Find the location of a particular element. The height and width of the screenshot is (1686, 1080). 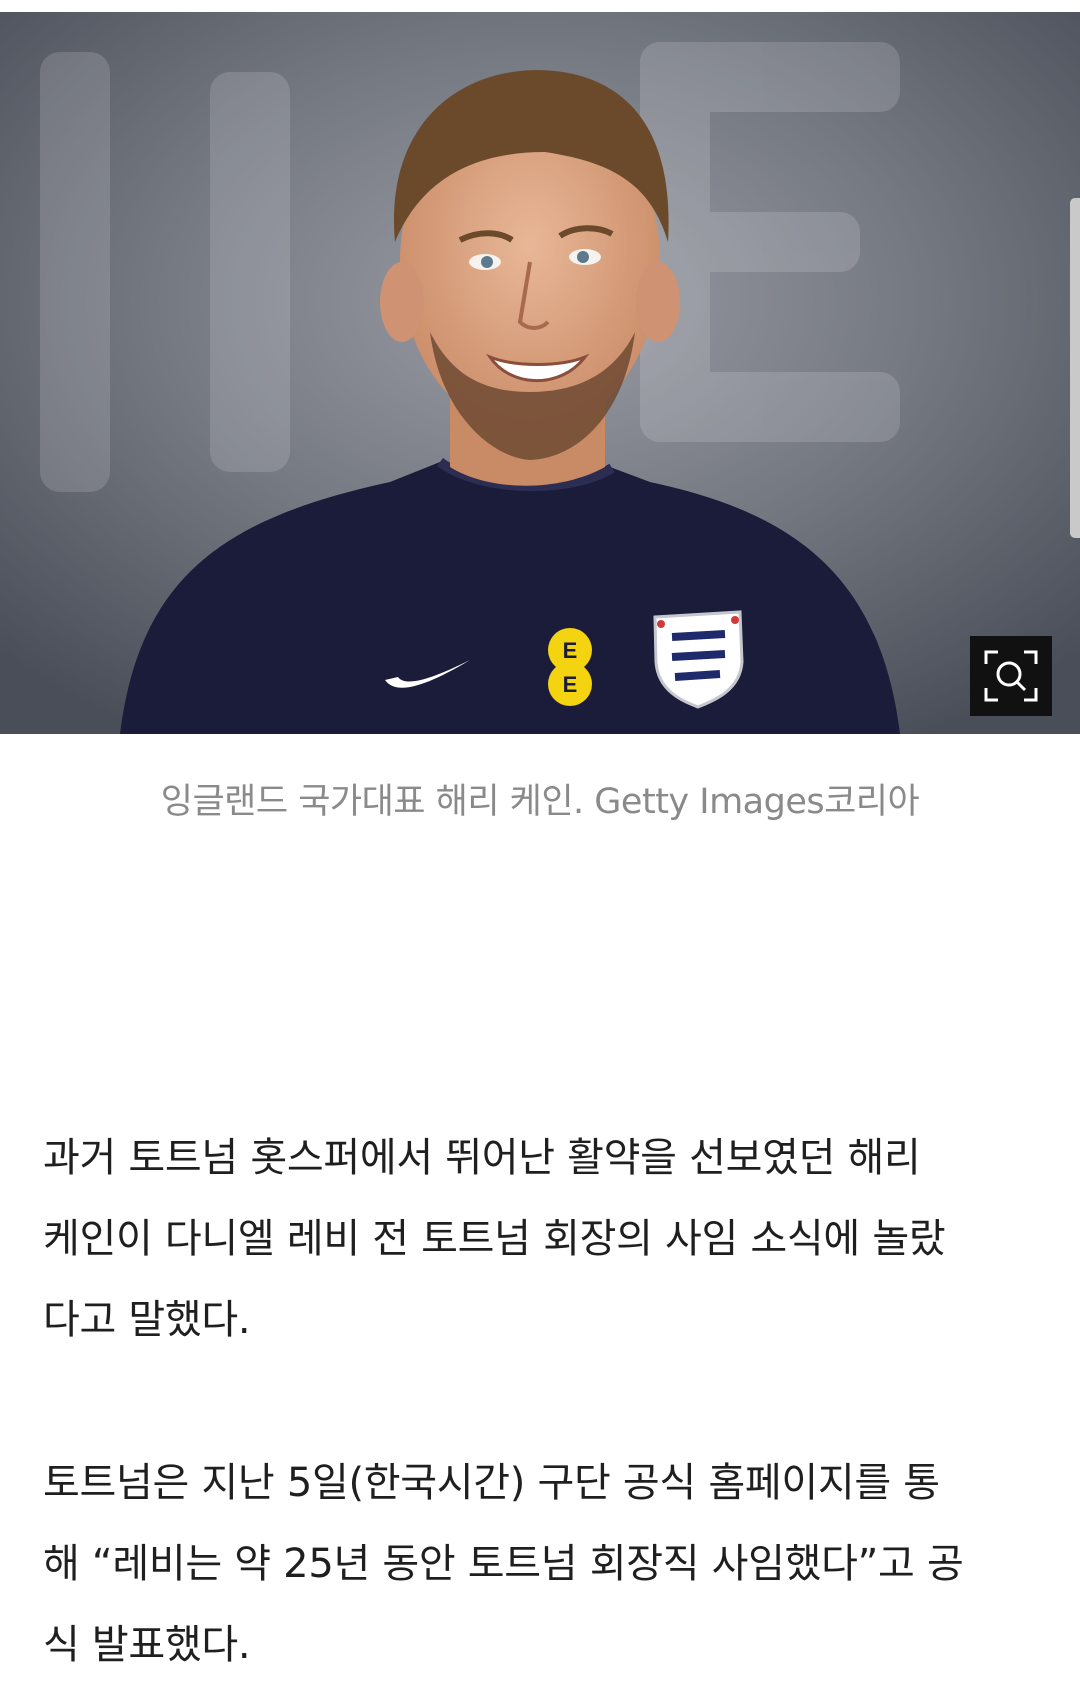

paragraph-line: 과거 토트넘 홋스퍼에서 뛰어난 활약을 선보였던 해리 is located at coordinates (482, 1158).